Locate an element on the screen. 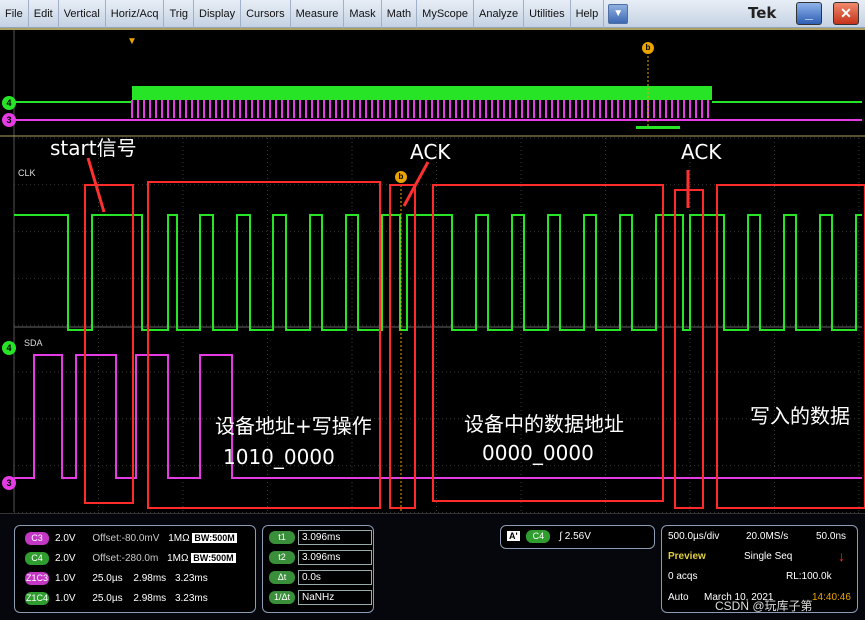 This screenshot has width=865, height=620. cursor-t1-value: 3.096ms is located at coordinates (335, 537).